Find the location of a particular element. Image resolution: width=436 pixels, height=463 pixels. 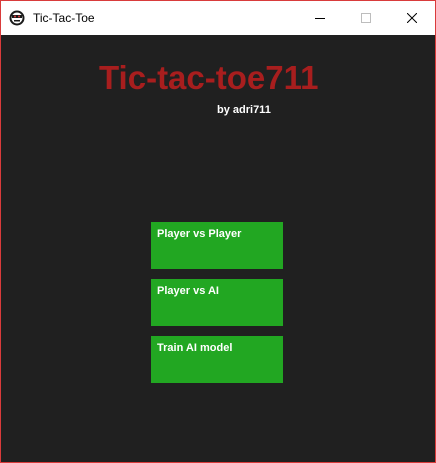

close-icon is located at coordinates (412, 18).